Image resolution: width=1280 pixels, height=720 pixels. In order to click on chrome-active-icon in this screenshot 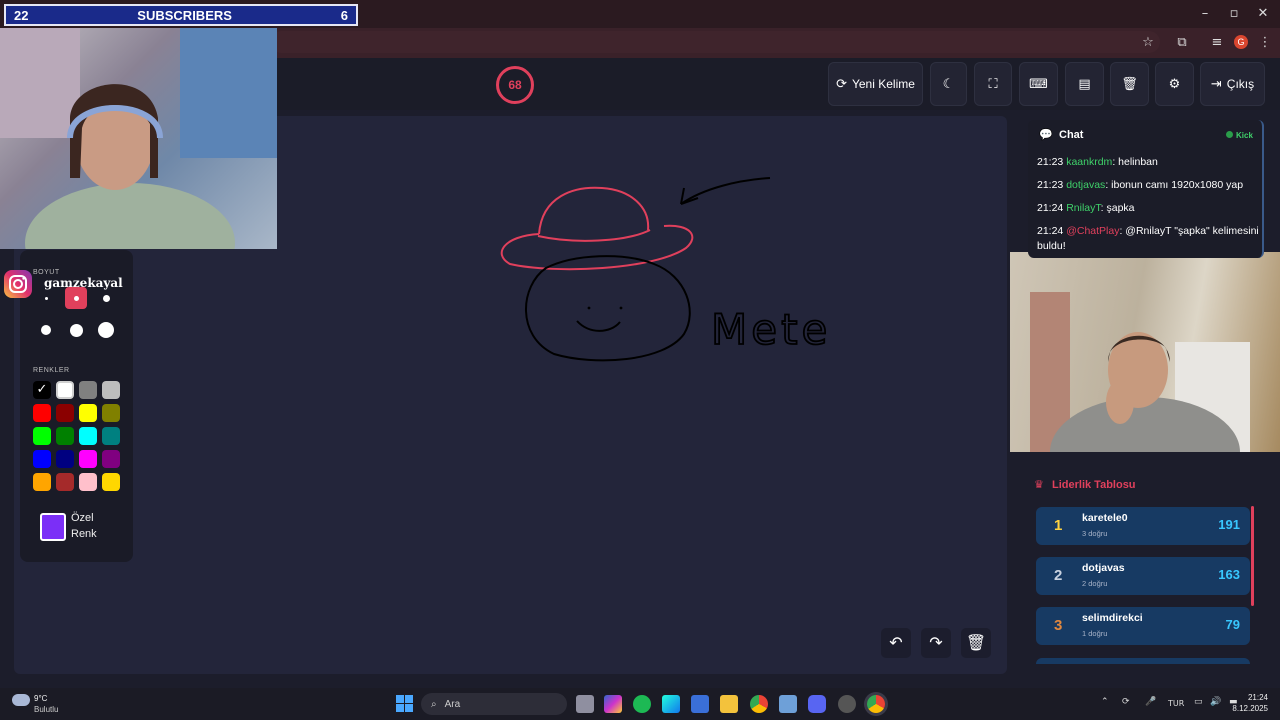, I will do `click(876, 704)`.